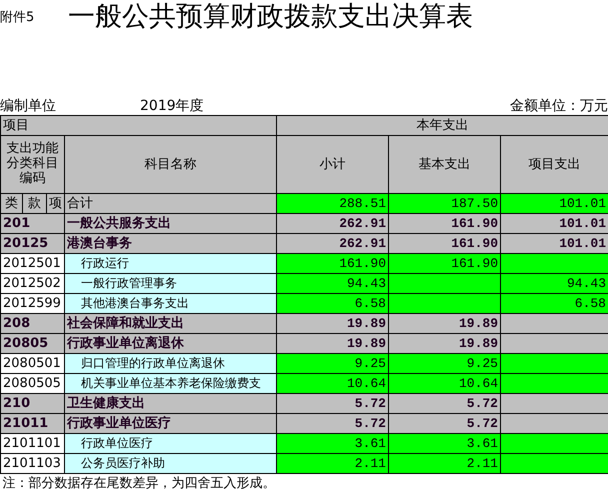 The height and width of the screenshot is (494, 608). Describe the element at coordinates (170, 344) in the screenshot. I see `name-cell: 行政事业单位离退休` at that location.